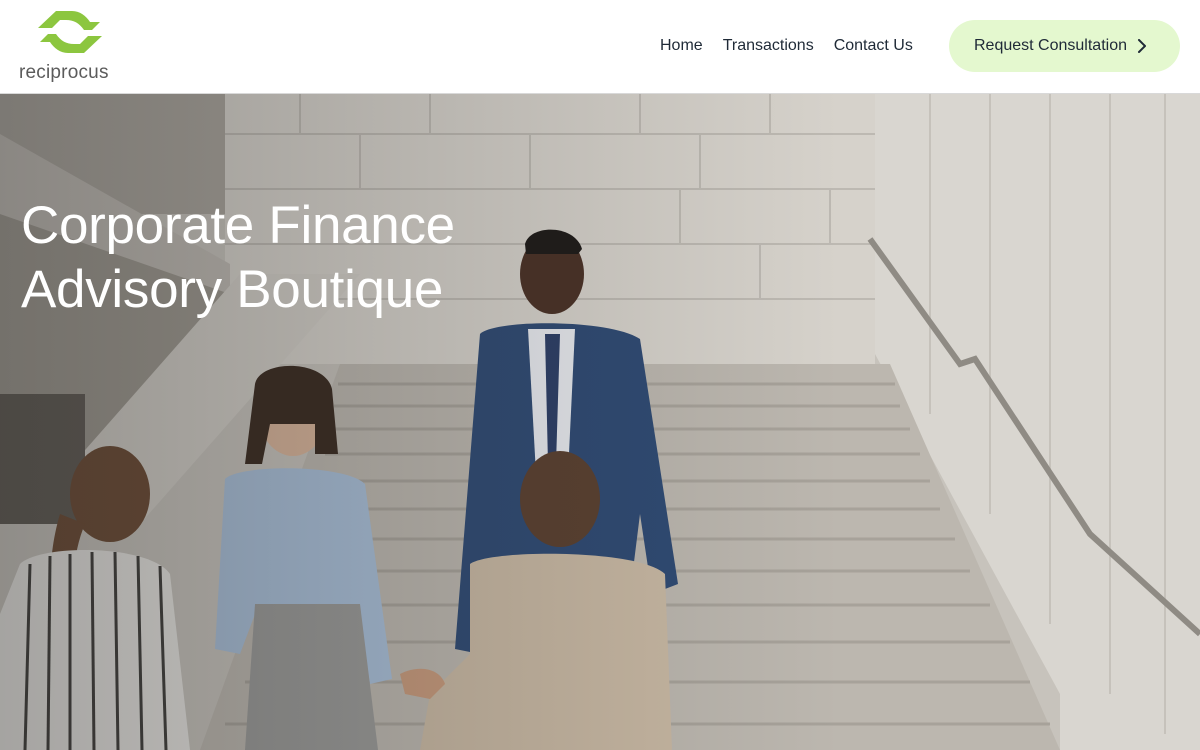 Image resolution: width=1200 pixels, height=750 pixels. What do you see at coordinates (232, 289) in the screenshot?
I see `hero-title-line-2: Advisory Boutique` at bounding box center [232, 289].